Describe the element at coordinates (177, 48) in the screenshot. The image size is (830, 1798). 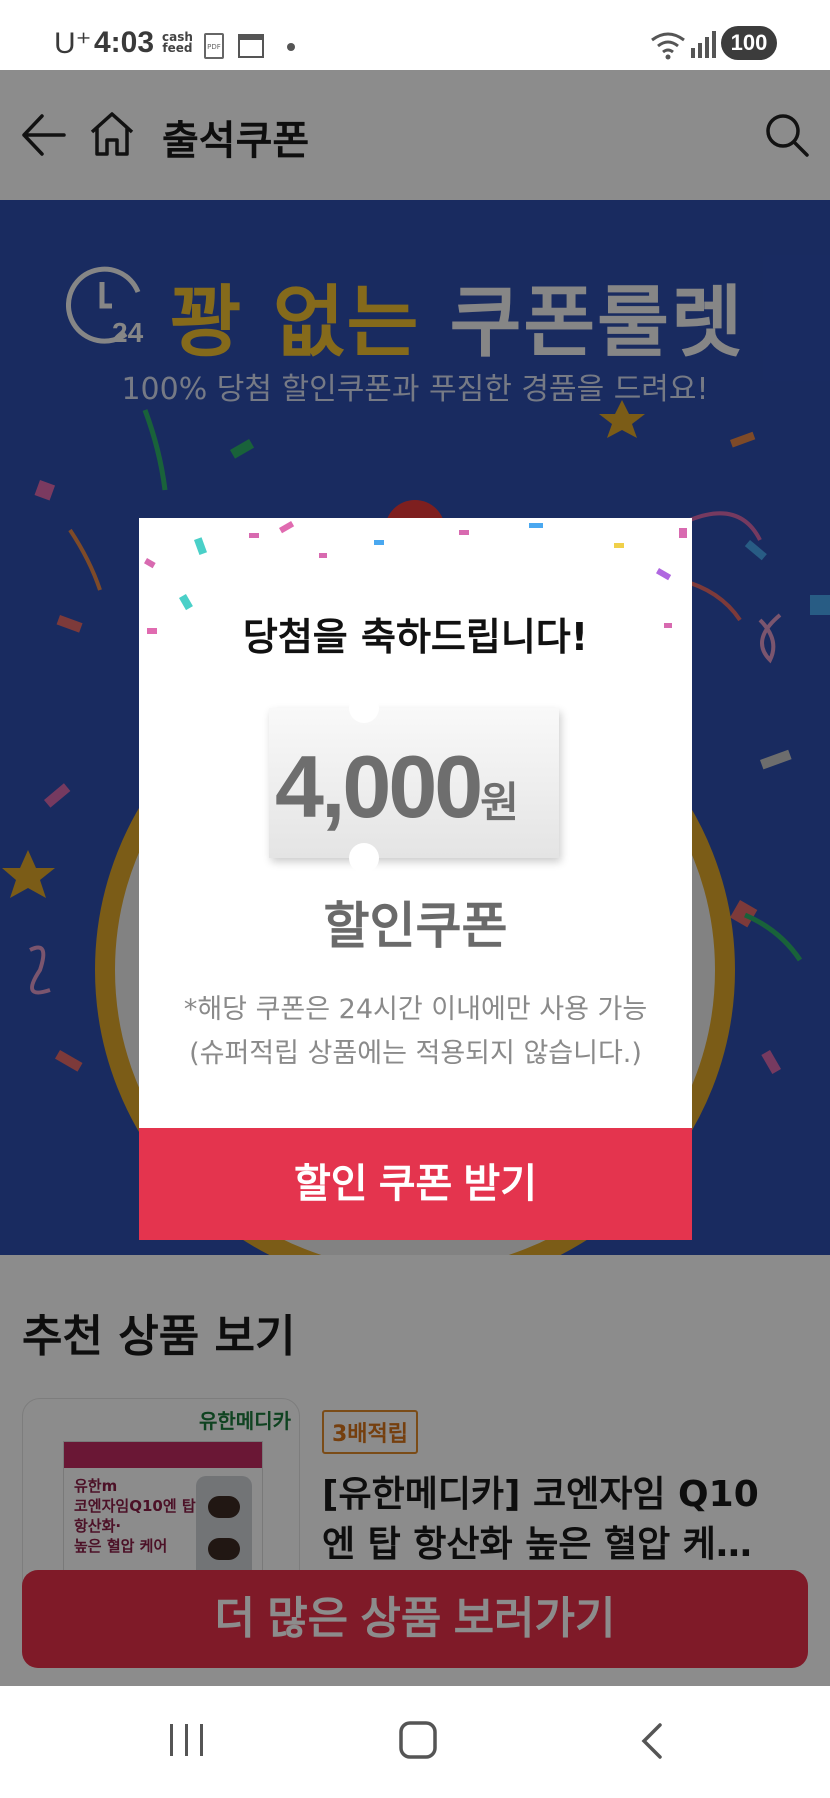
I see `cashfeed-line2: feed` at that location.